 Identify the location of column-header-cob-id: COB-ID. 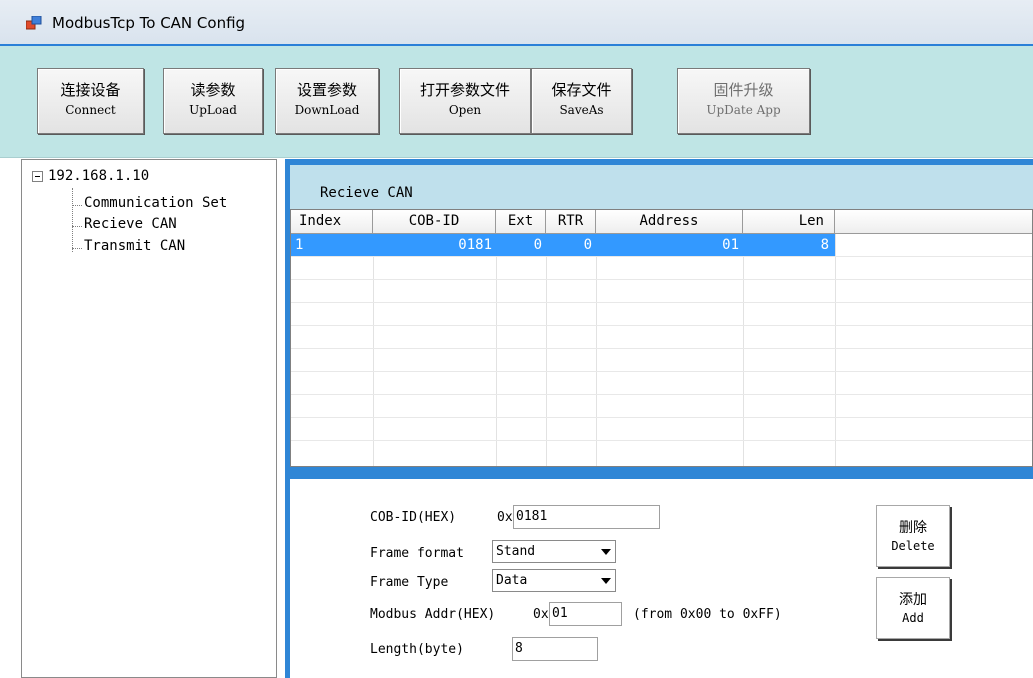
(434, 222).